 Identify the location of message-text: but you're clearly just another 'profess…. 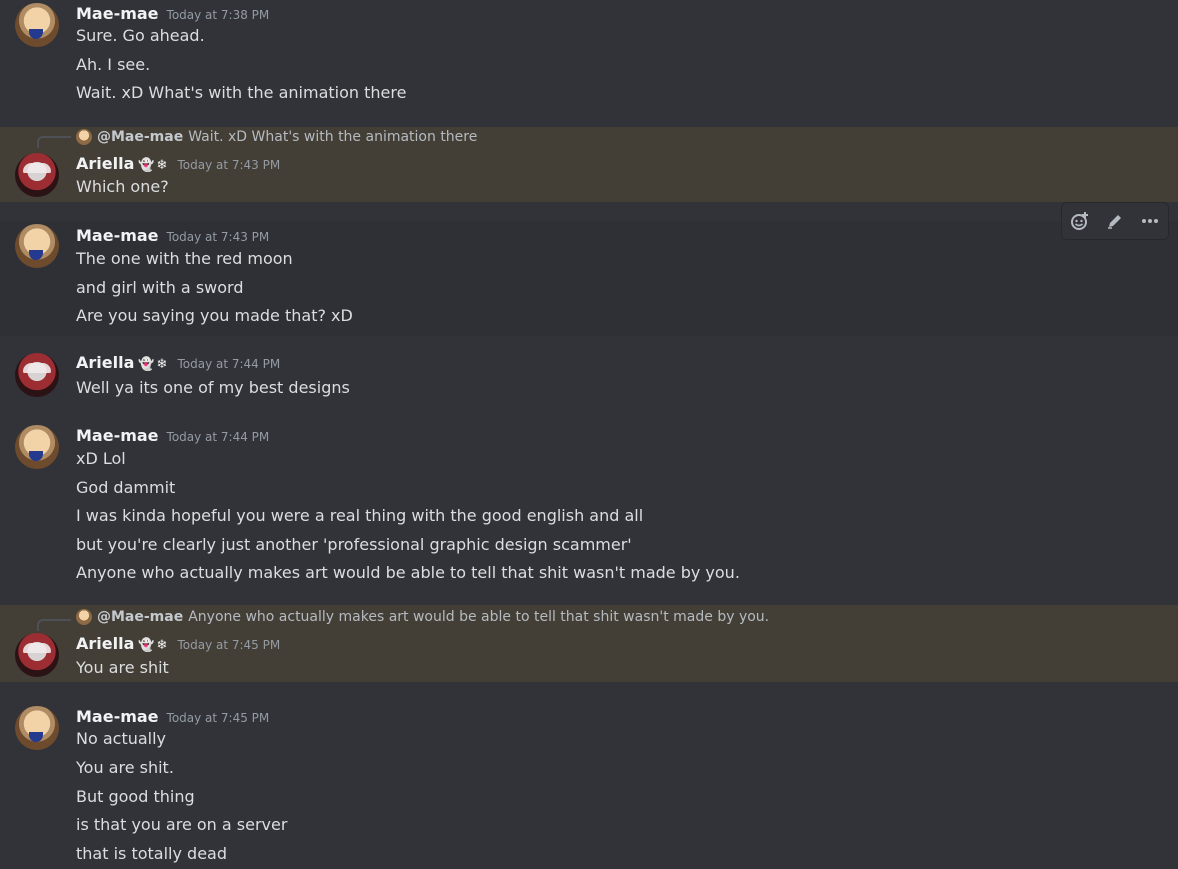
(354, 544).